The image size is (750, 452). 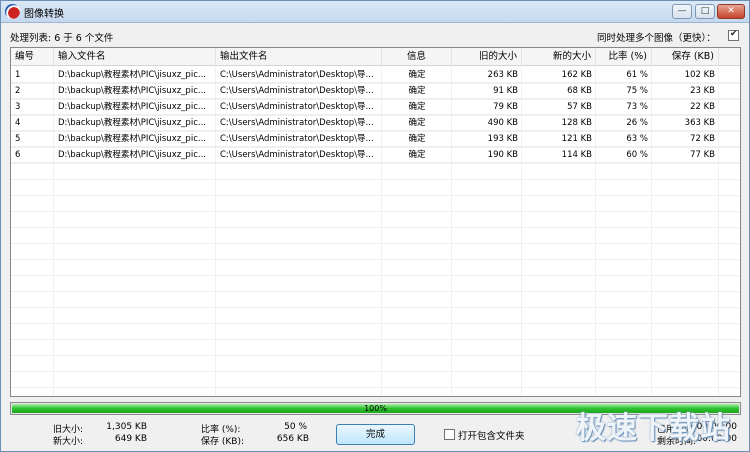 What do you see at coordinates (702, 107) in the screenshot?
I see `cell-saved: 22 KB` at bounding box center [702, 107].